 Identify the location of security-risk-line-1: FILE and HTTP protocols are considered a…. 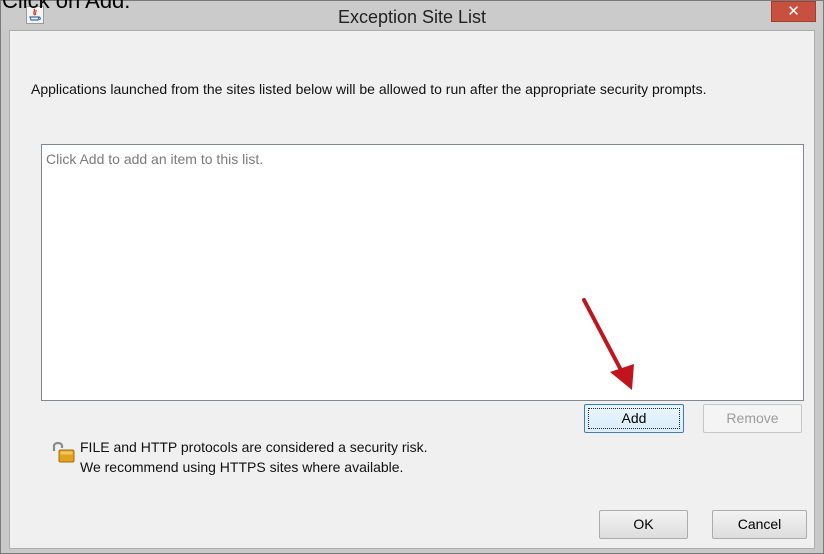
(254, 447).